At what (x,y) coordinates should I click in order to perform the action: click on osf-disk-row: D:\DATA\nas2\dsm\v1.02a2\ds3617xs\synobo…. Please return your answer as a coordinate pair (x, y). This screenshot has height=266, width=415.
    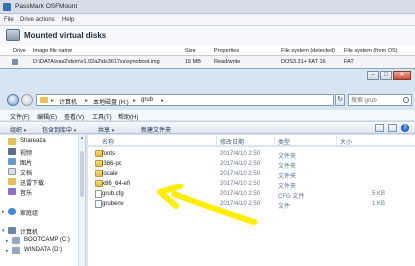
    Looking at the image, I should click on (207, 62).